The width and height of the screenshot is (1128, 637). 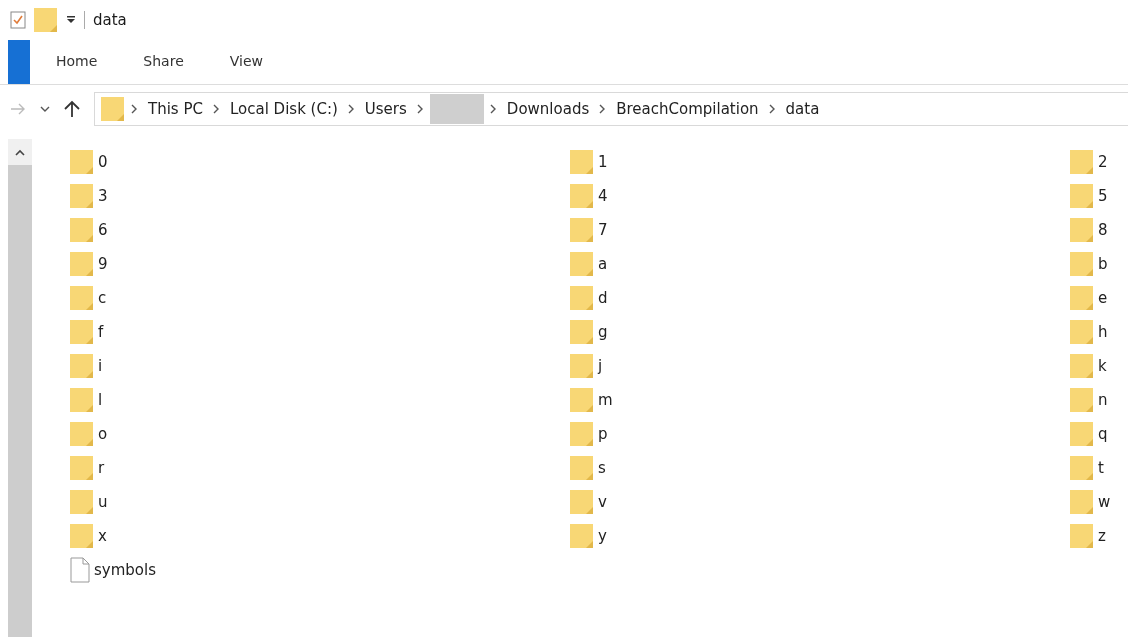 I want to click on file-name: o, so click(x=103, y=434).